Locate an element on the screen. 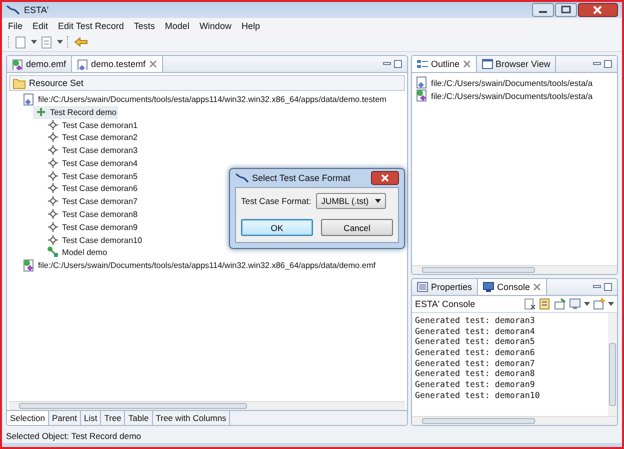 The height and width of the screenshot is (449, 624). console-line: Generated test: demoran4 is located at coordinates (475, 331).